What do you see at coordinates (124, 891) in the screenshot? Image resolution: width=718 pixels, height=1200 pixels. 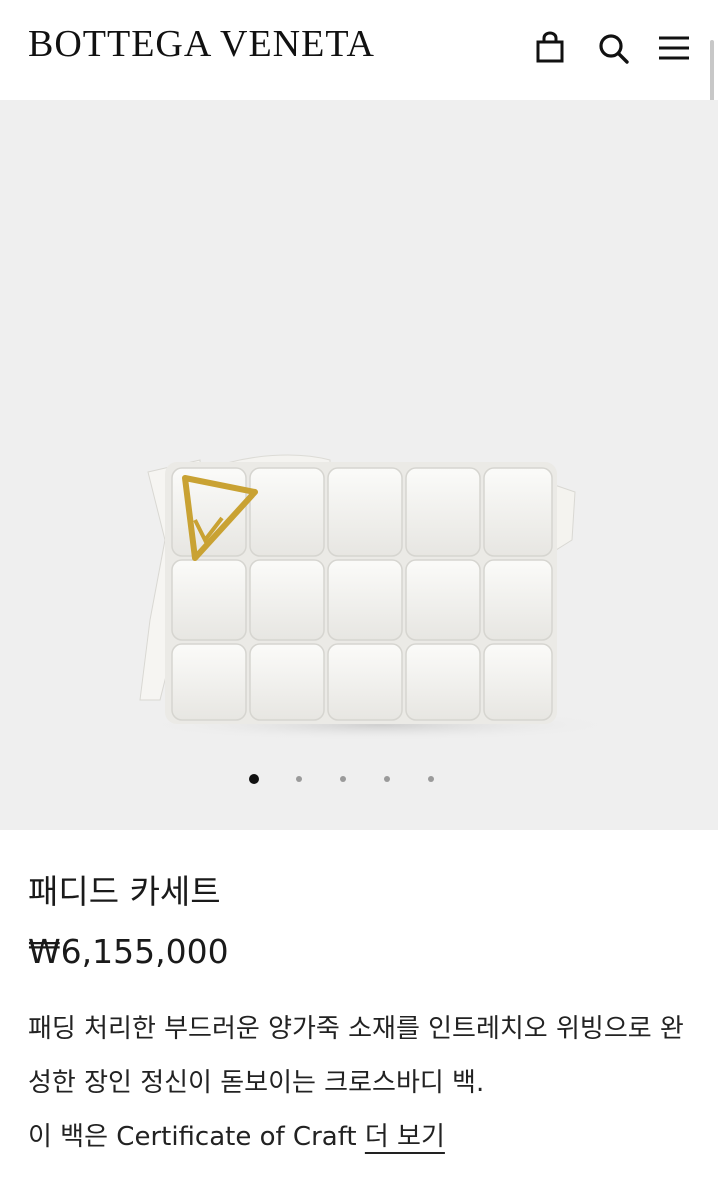 I see `product-title: 패디드 카세트` at bounding box center [124, 891].